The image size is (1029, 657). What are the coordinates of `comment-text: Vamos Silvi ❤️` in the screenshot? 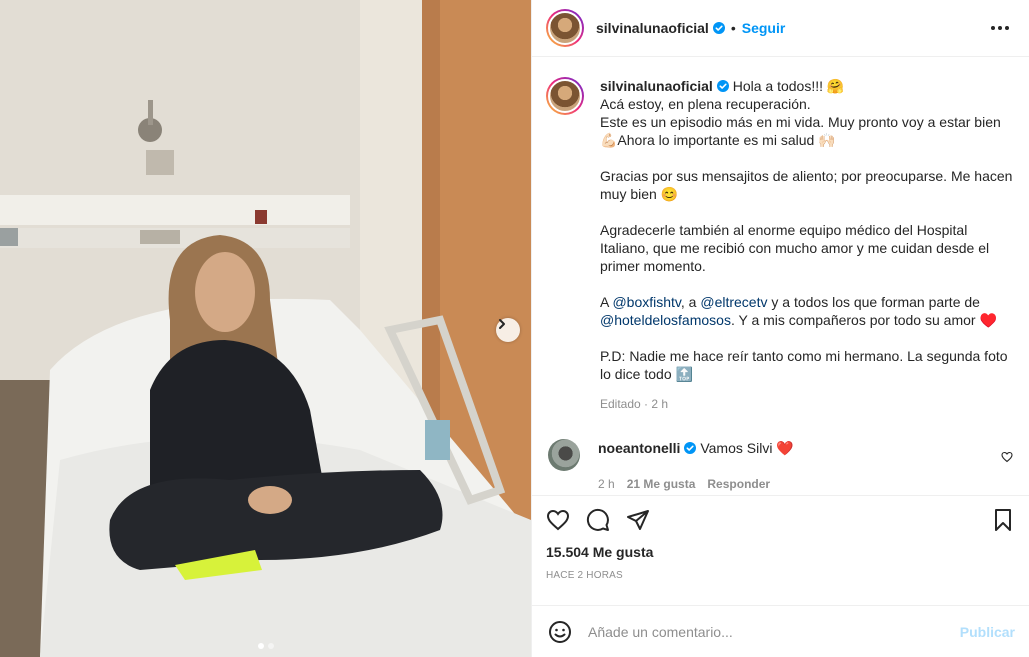 It's located at (747, 448).